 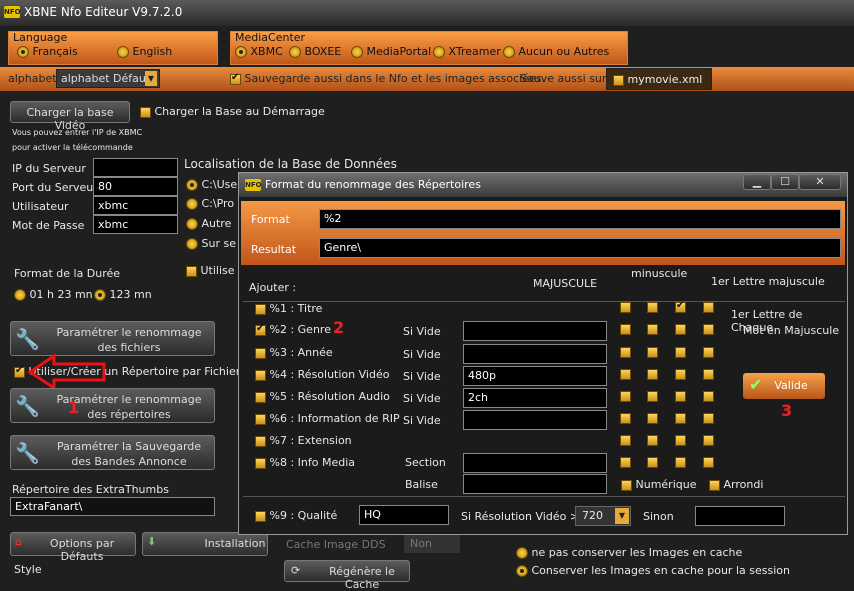 I want to click on utiliser-repertoire-checkbox, so click(x=19, y=371).